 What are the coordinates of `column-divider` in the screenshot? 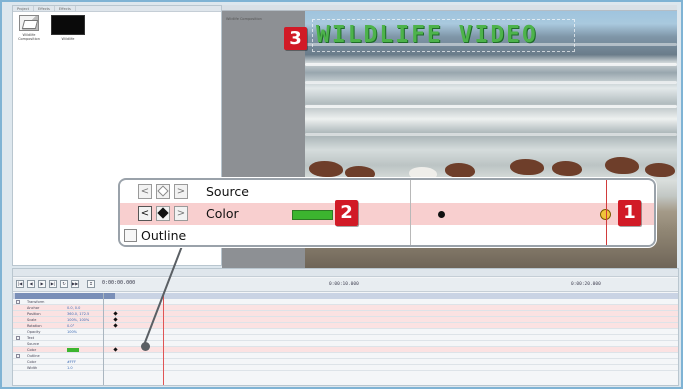 It's located at (410, 212).